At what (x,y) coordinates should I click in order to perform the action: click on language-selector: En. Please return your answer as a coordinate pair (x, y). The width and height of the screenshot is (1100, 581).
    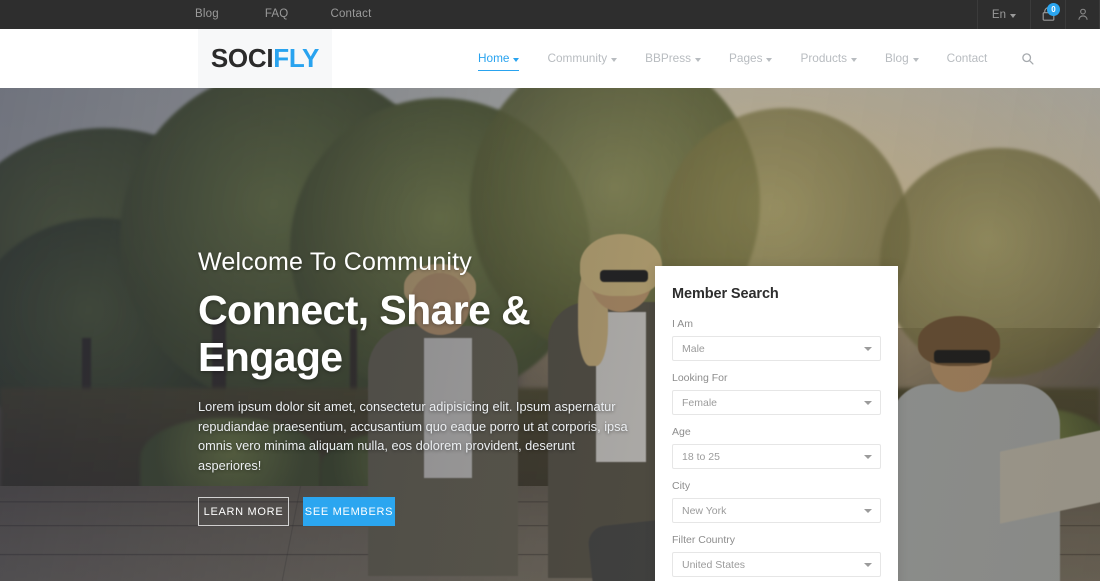
    Looking at the image, I should click on (1003, 14).